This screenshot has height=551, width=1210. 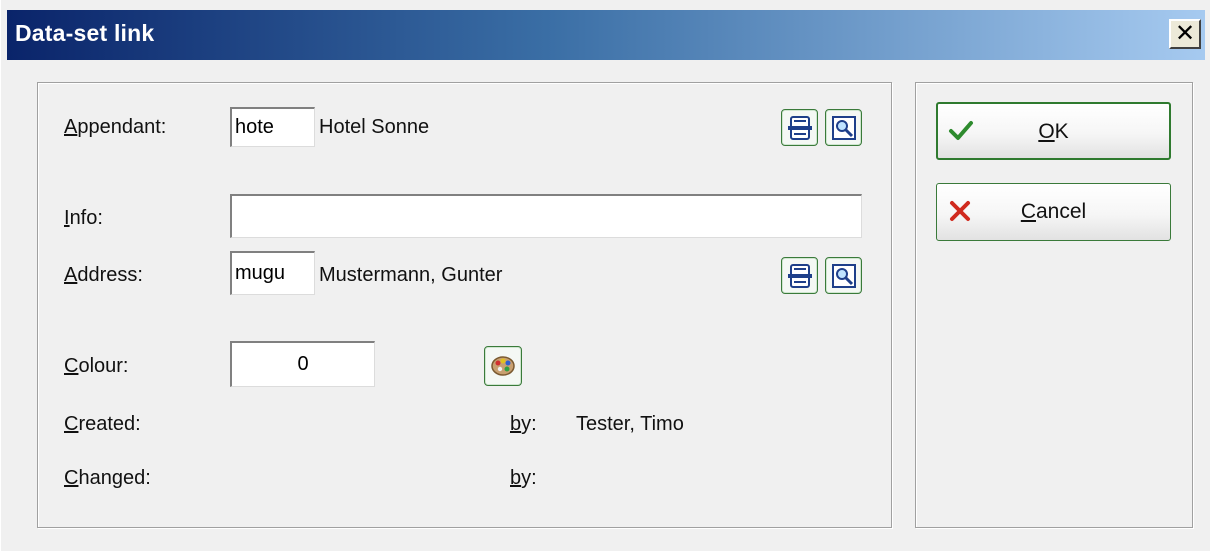 I want to click on appendant-search-button, so click(x=843, y=127).